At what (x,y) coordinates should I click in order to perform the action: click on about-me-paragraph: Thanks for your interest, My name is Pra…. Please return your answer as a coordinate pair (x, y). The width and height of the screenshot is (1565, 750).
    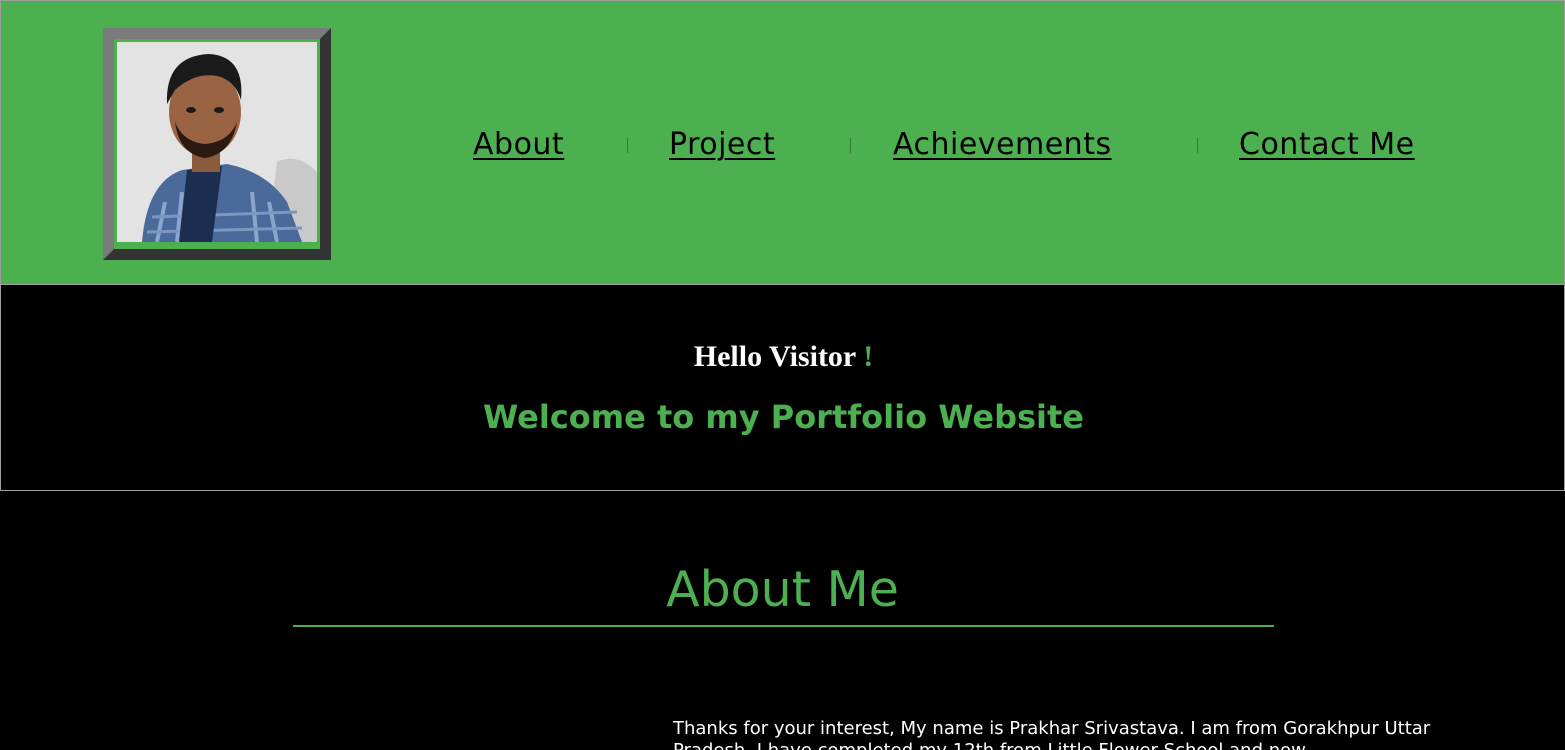
    Looking at the image, I should click on (1052, 734).